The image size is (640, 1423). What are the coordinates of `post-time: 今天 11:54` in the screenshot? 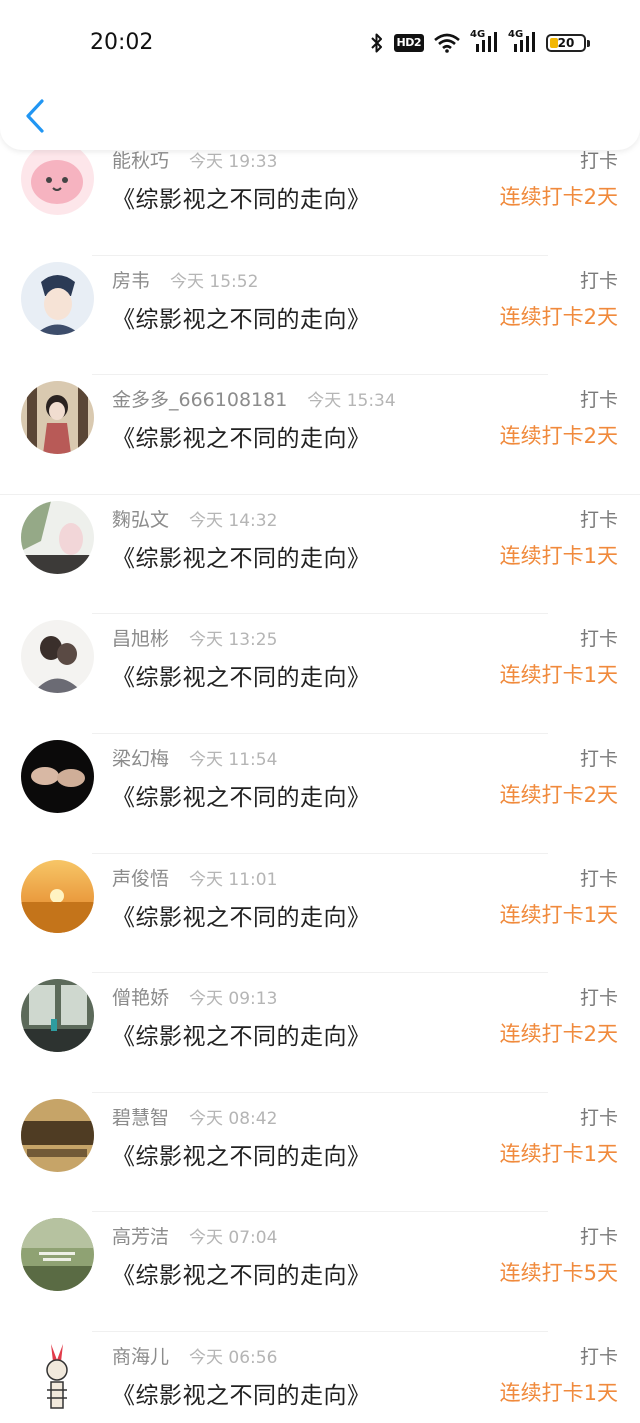 It's located at (233, 759).